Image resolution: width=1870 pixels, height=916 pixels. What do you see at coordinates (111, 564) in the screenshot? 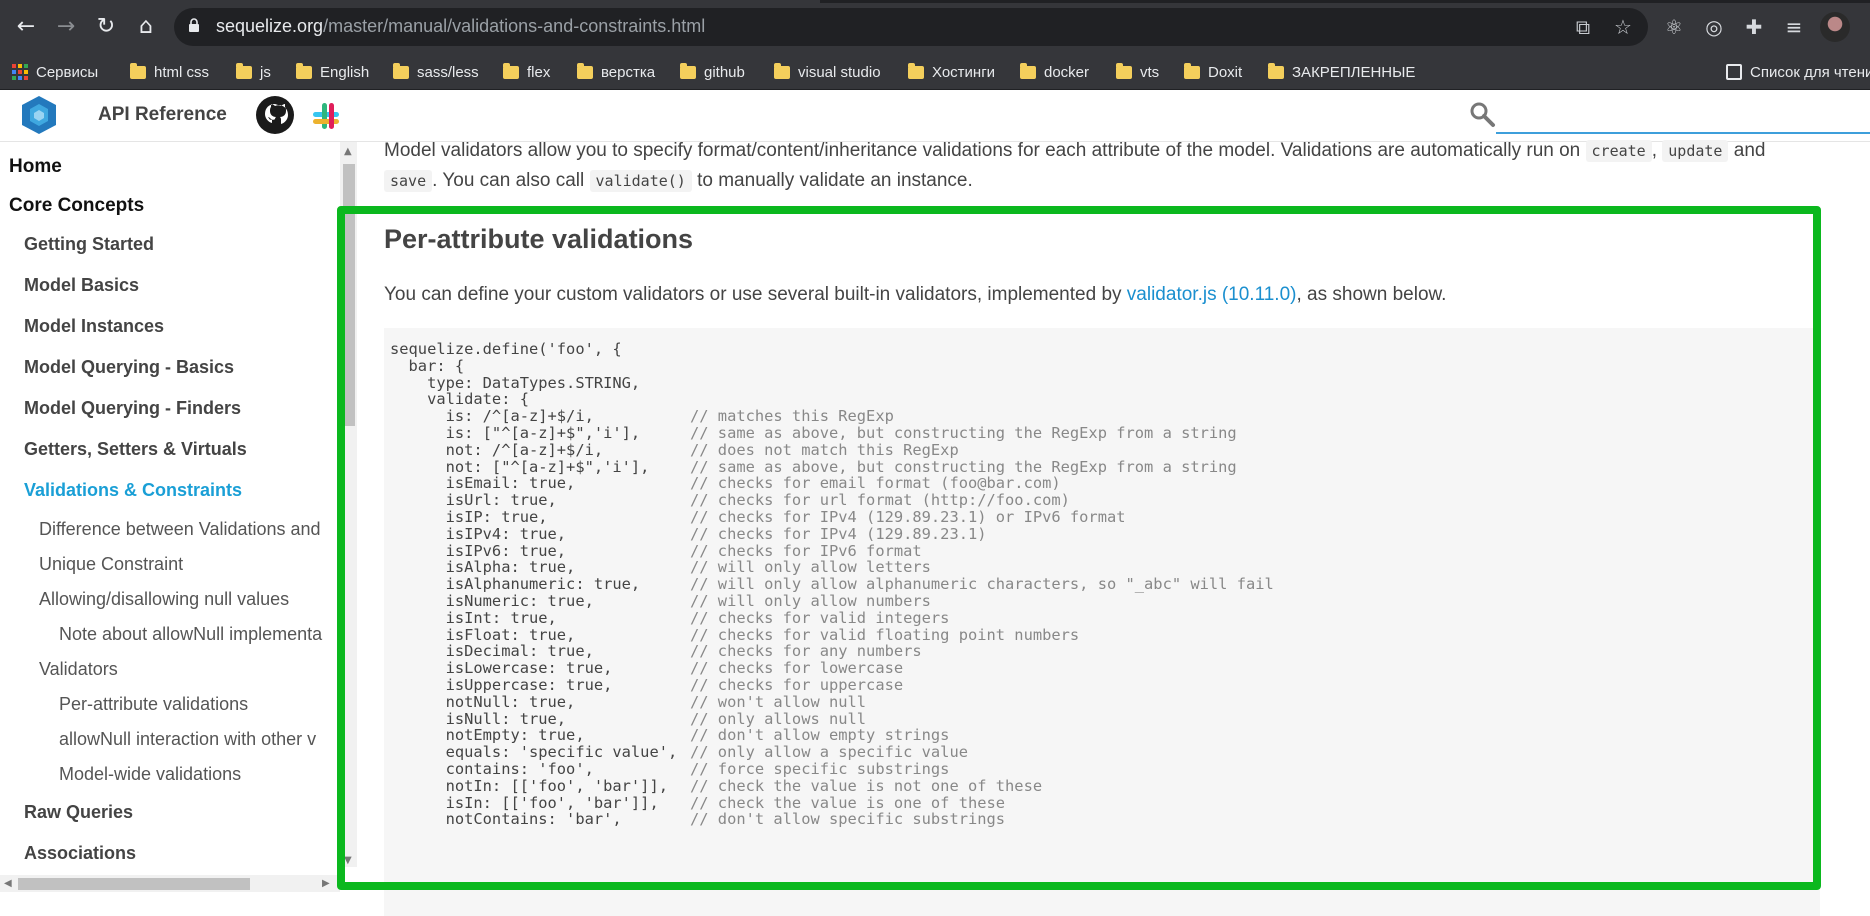
I see `sidebar-subitem: Unique Constraint` at bounding box center [111, 564].